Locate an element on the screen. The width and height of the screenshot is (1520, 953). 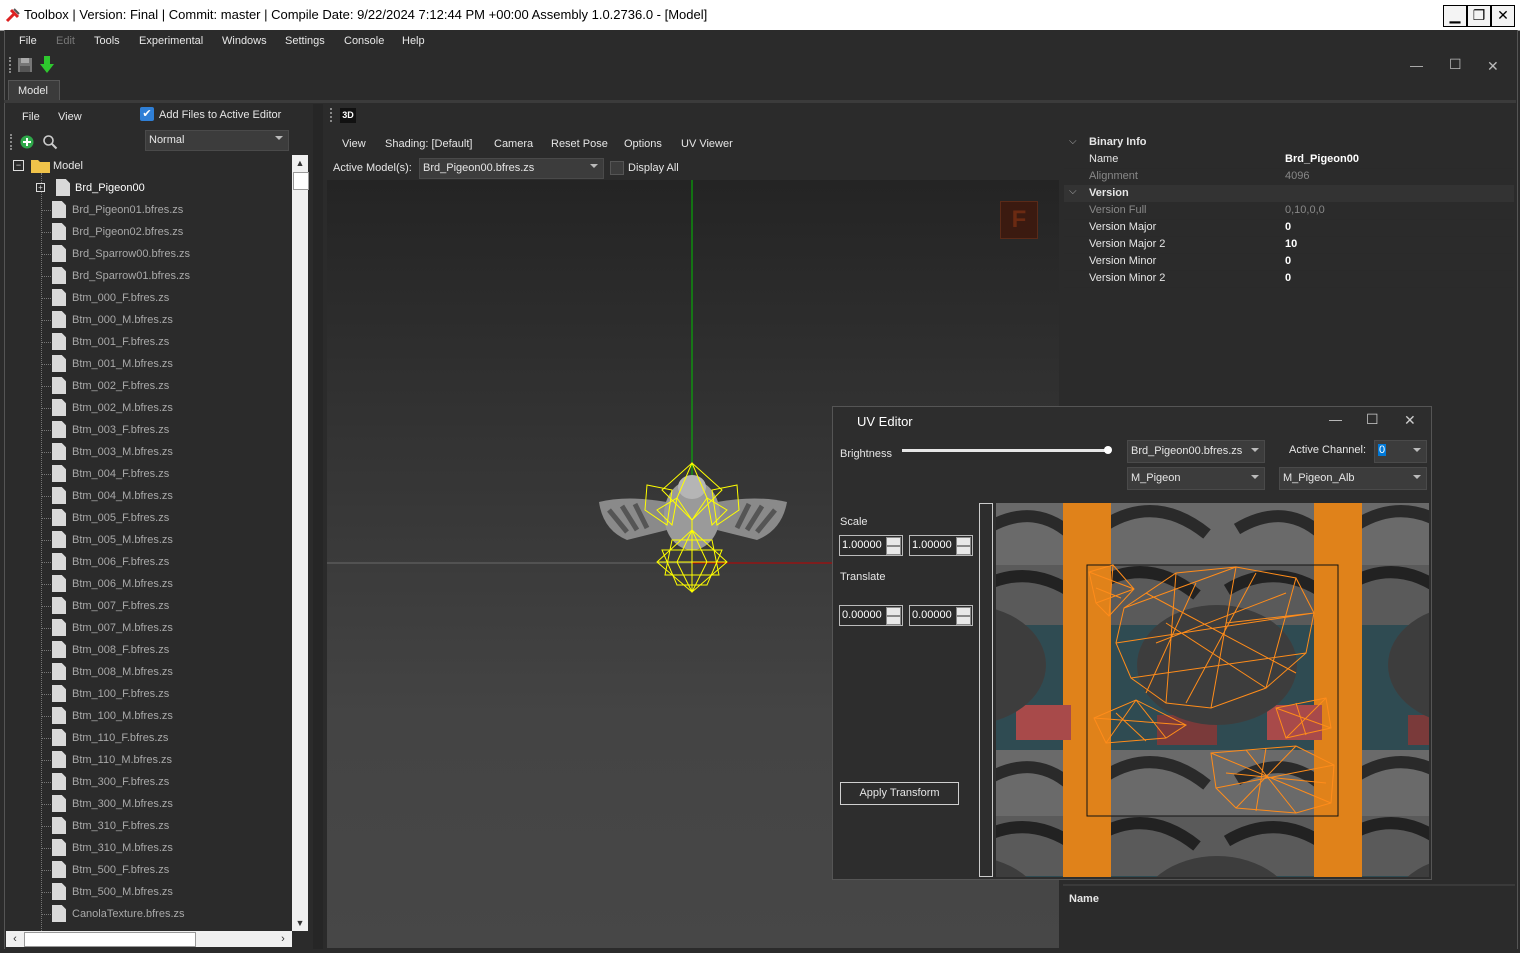
uv-maximize-button: ☐ is located at coordinates (1372, 419).